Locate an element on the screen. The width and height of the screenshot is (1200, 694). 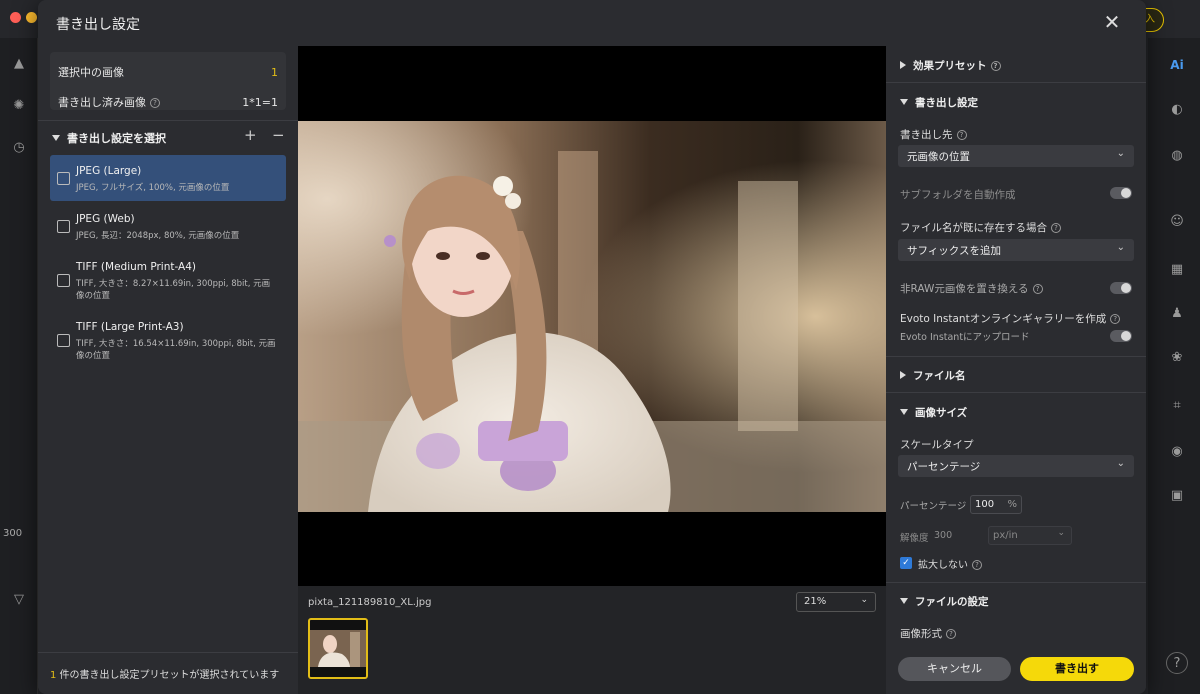
resolution-unit-select: px/in ⌄ is located at coordinates (1030, 535).